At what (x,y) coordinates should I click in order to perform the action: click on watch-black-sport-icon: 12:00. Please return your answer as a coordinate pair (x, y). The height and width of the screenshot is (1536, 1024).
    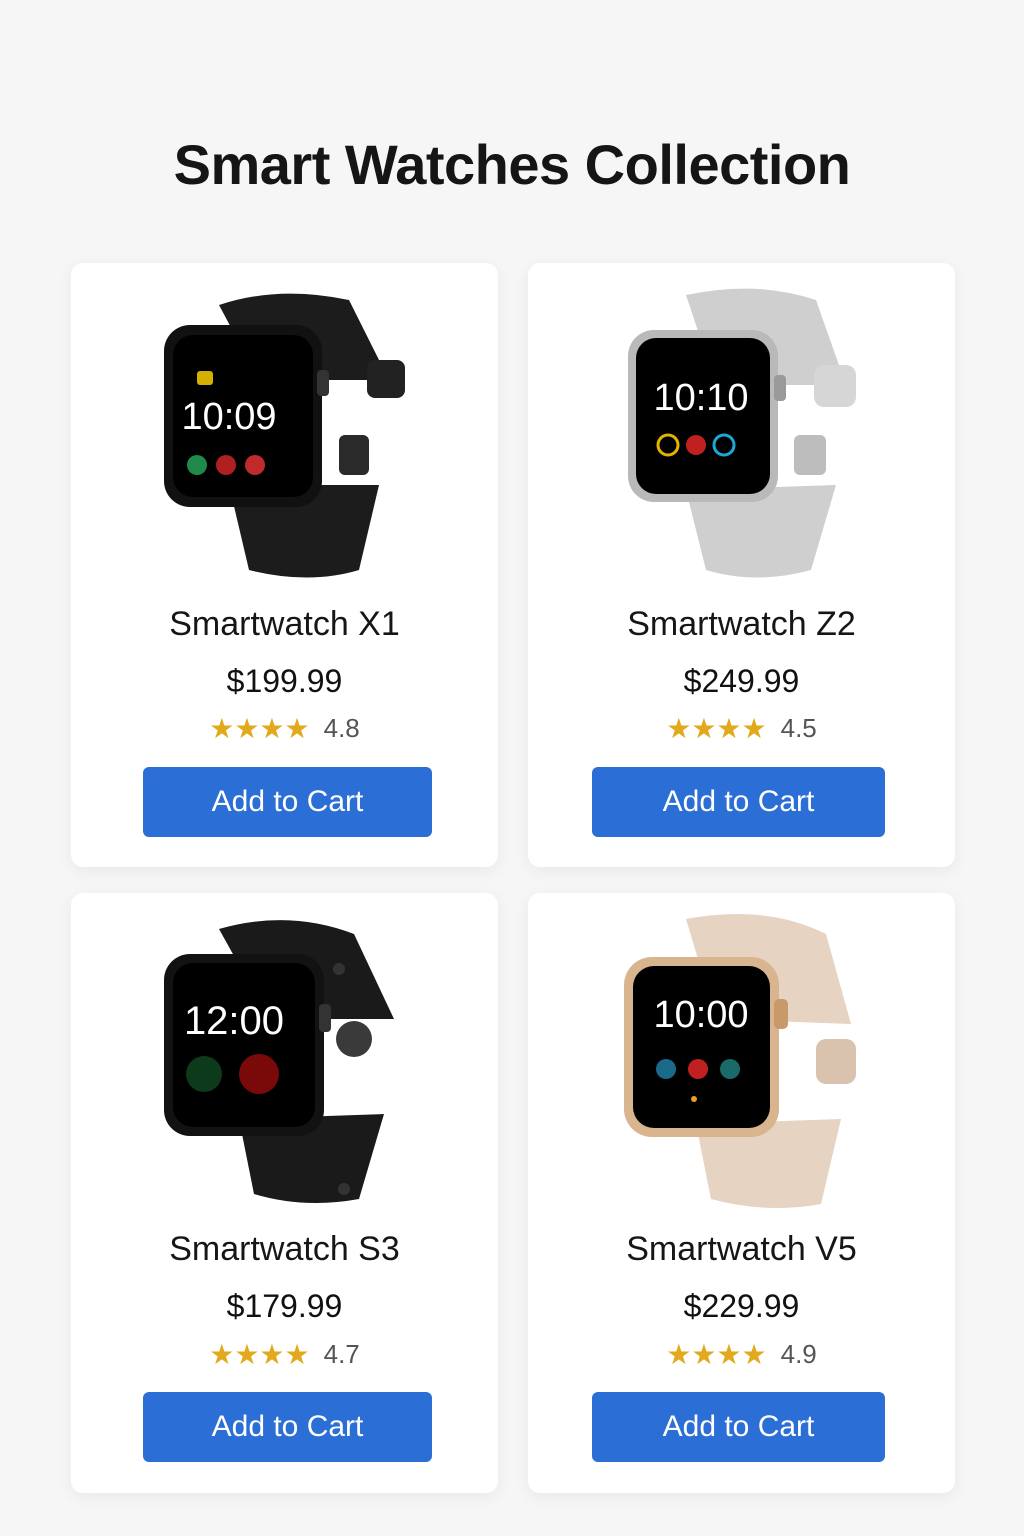
    Looking at the image, I should click on (284, 1059).